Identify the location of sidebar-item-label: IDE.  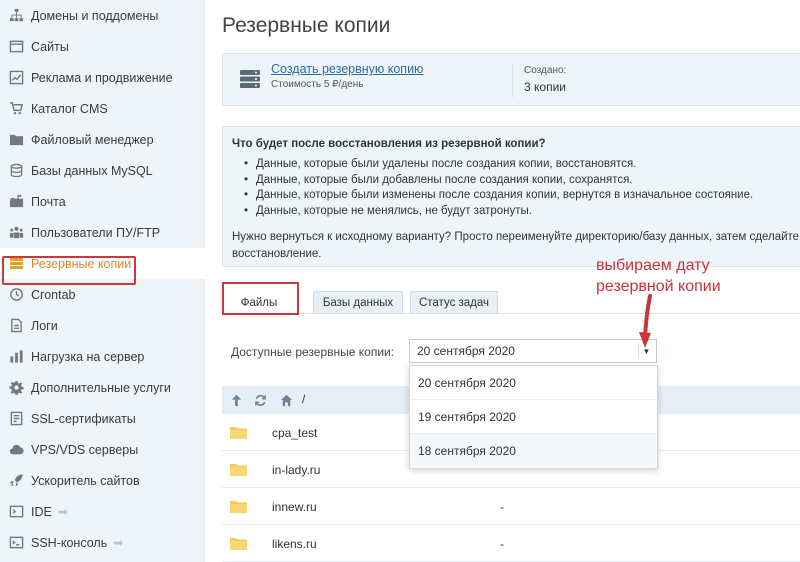
(41, 511).